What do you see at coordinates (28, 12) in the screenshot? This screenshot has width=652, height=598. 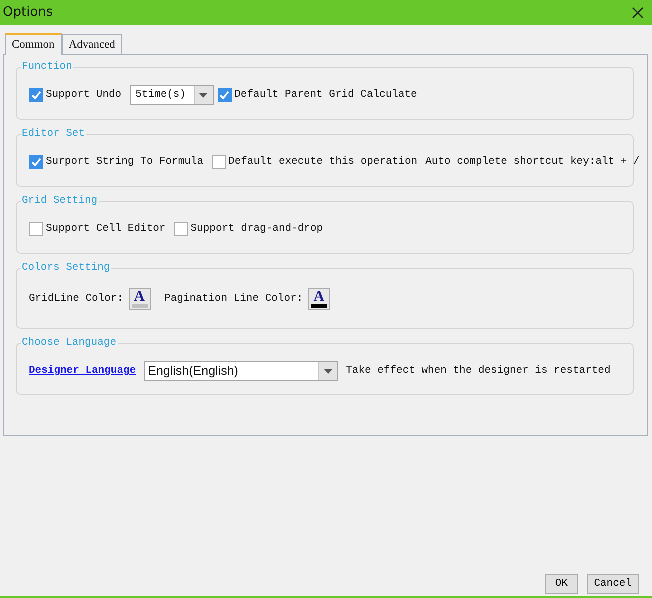 I see `window-title: Options` at bounding box center [28, 12].